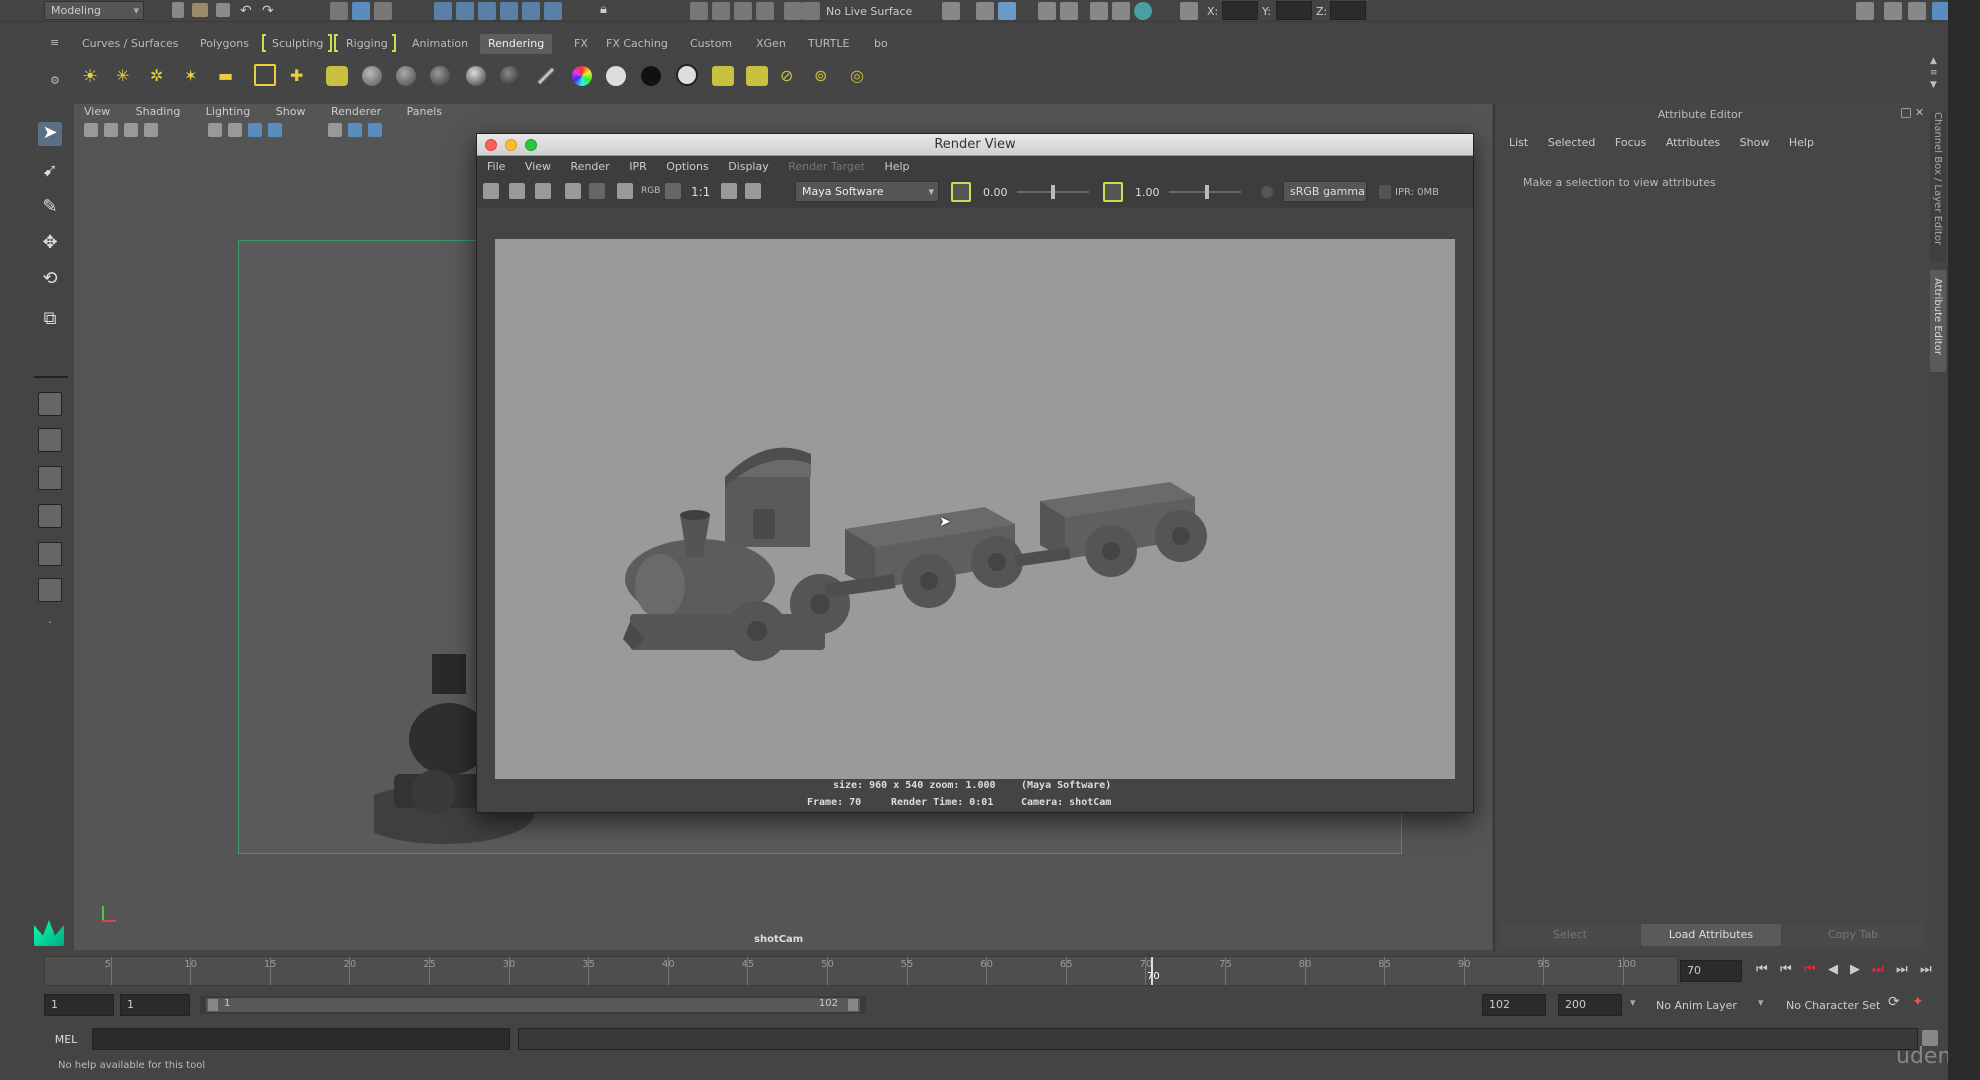 This screenshot has height=1080, width=1980. I want to click on snap-point-icon, so click(487, 11).